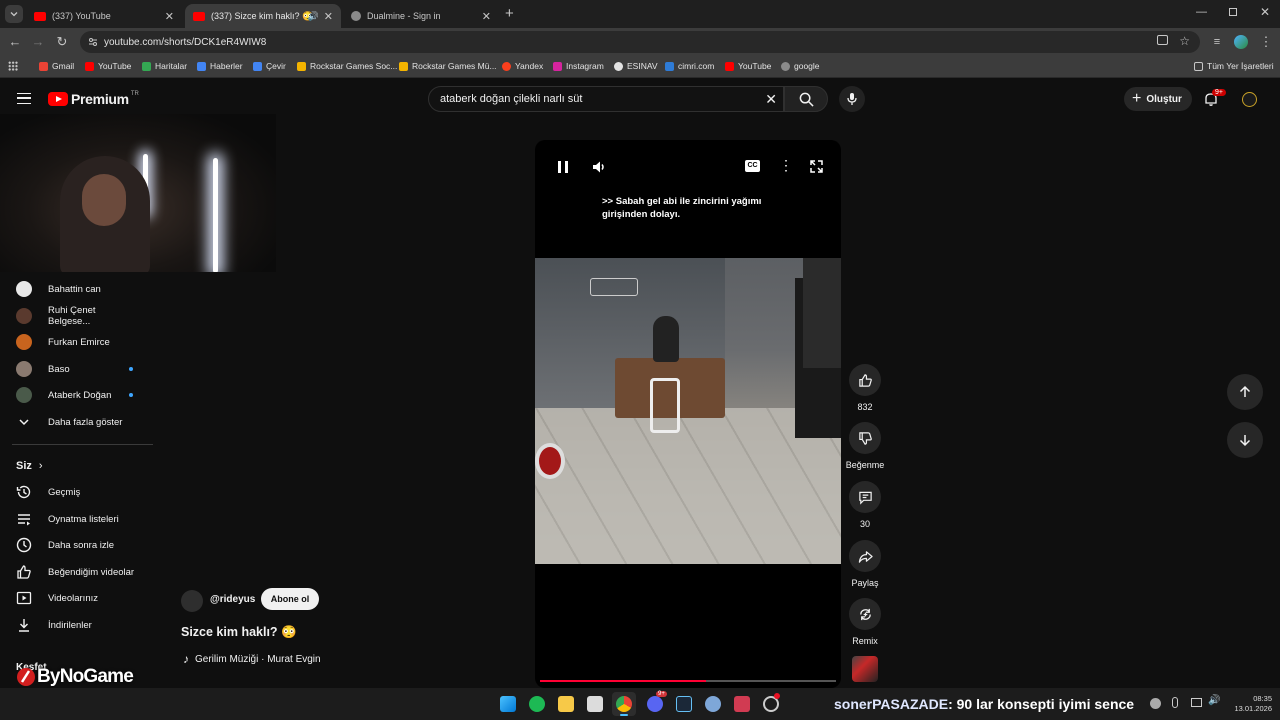 This screenshot has height=720, width=1280. Describe the element at coordinates (104, 16) in the screenshot. I see `tab-youtube-home: (337) YouTube ✕` at that location.